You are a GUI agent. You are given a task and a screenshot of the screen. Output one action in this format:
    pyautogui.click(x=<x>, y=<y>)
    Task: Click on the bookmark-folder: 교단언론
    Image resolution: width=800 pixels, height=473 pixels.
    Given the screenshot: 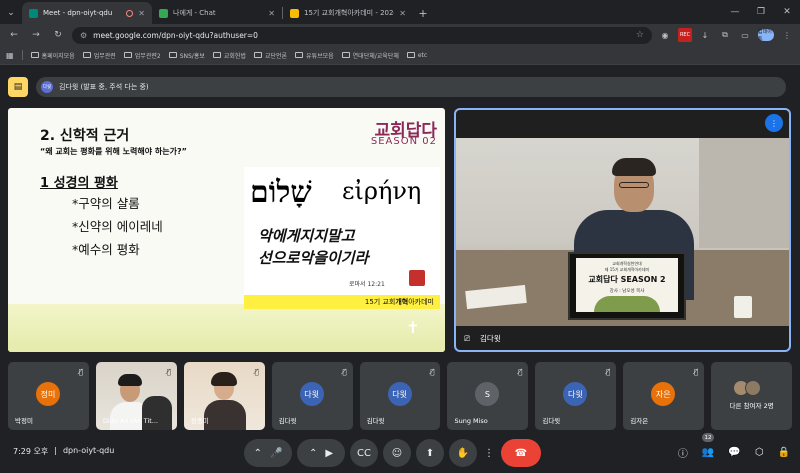 What is the action you would take?
    pyautogui.click(x=270, y=55)
    